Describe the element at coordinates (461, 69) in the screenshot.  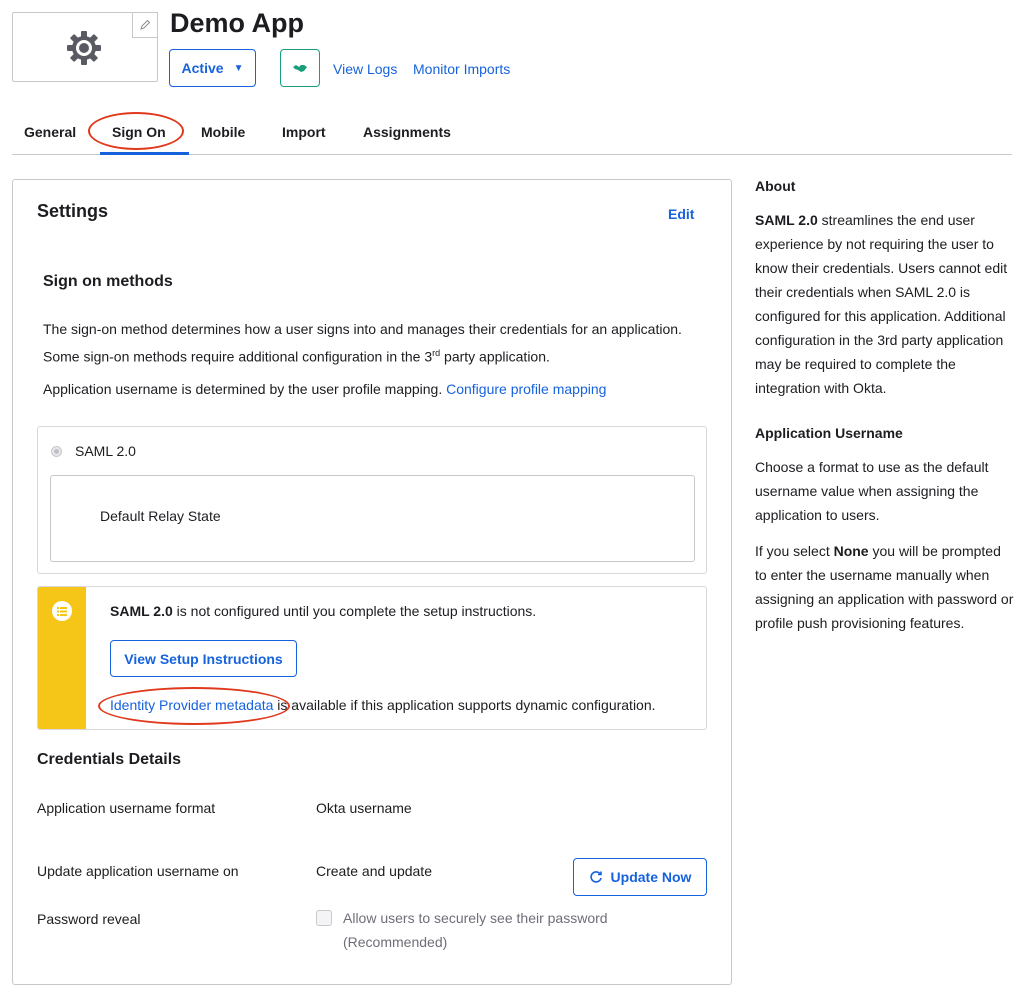
I see `monitor-imports-link: Monitor Imports` at that location.